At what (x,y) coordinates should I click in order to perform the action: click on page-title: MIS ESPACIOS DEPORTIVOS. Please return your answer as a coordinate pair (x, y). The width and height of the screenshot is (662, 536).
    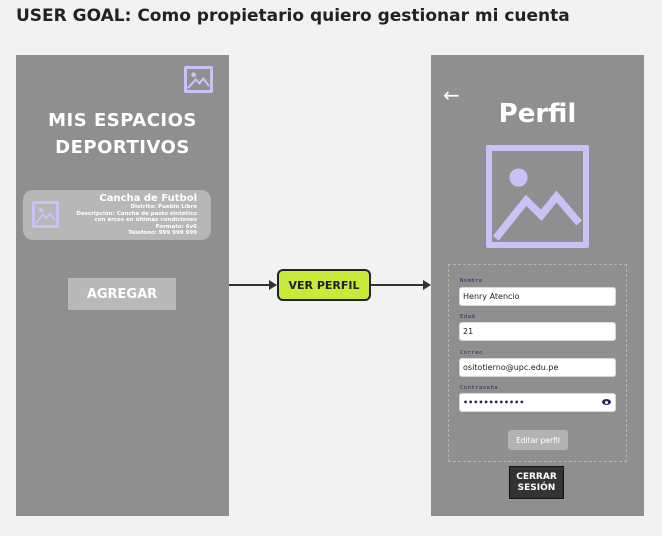
    Looking at the image, I should click on (122, 134).